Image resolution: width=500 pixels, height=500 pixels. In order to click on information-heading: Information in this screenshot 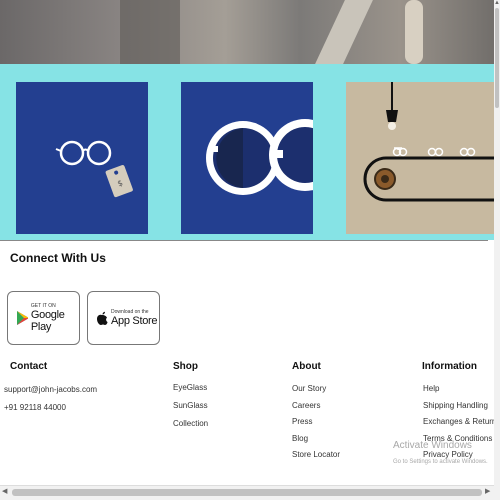, I will do `click(449, 366)`.